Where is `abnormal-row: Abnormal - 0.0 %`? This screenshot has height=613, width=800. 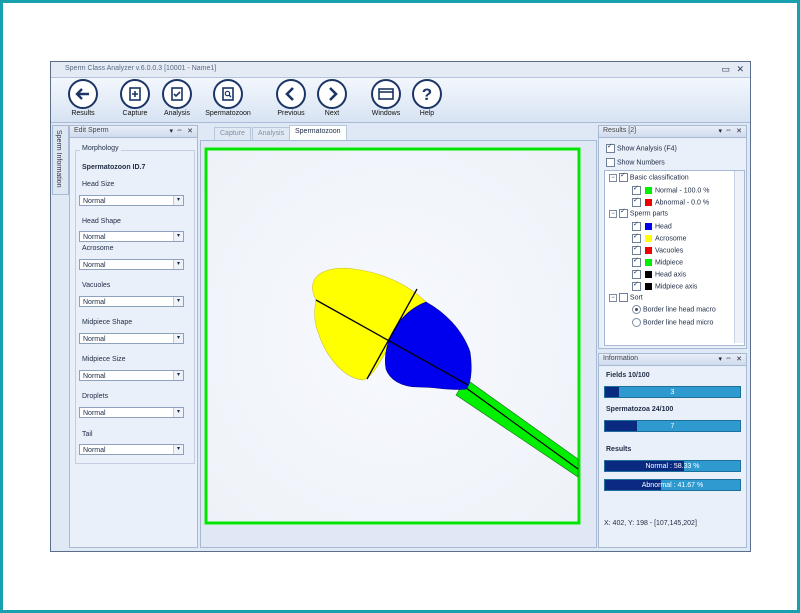 abnormal-row: Abnormal - 0.0 % is located at coordinates (670, 201).